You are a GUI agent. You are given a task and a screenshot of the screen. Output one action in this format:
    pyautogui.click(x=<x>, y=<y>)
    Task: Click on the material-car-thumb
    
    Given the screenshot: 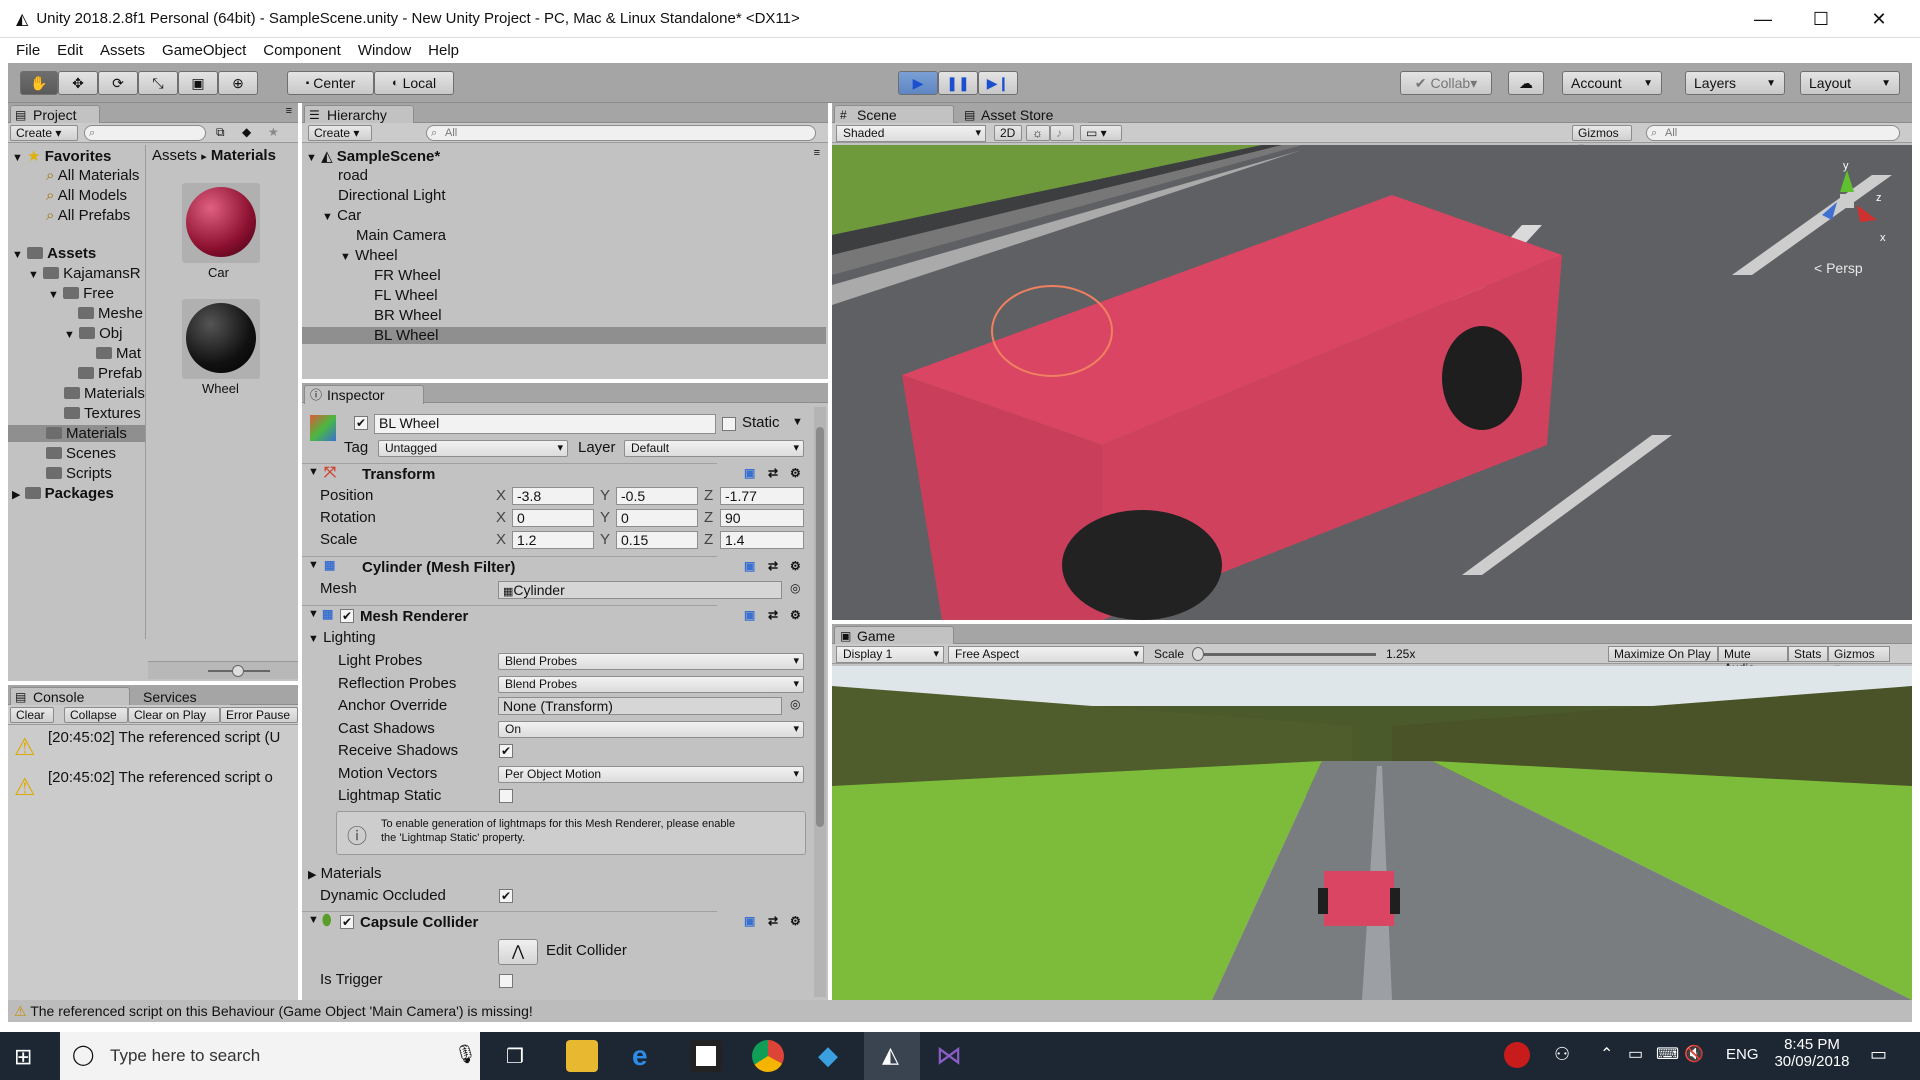 What is the action you would take?
    pyautogui.click(x=221, y=223)
    